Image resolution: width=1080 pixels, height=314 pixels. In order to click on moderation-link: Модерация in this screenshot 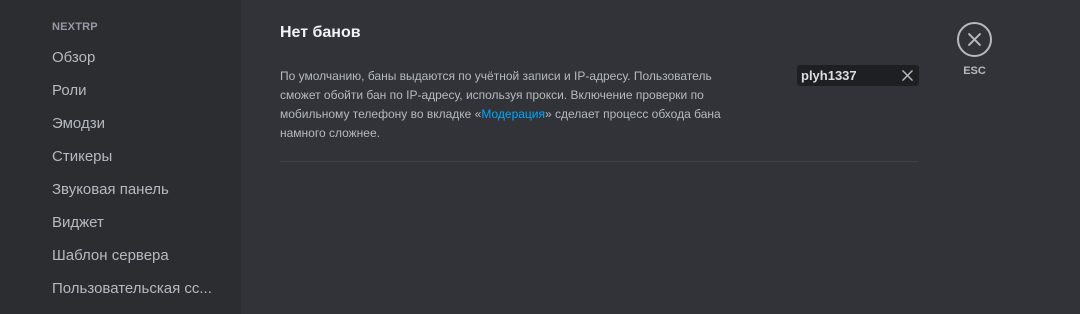, I will do `click(513, 114)`.